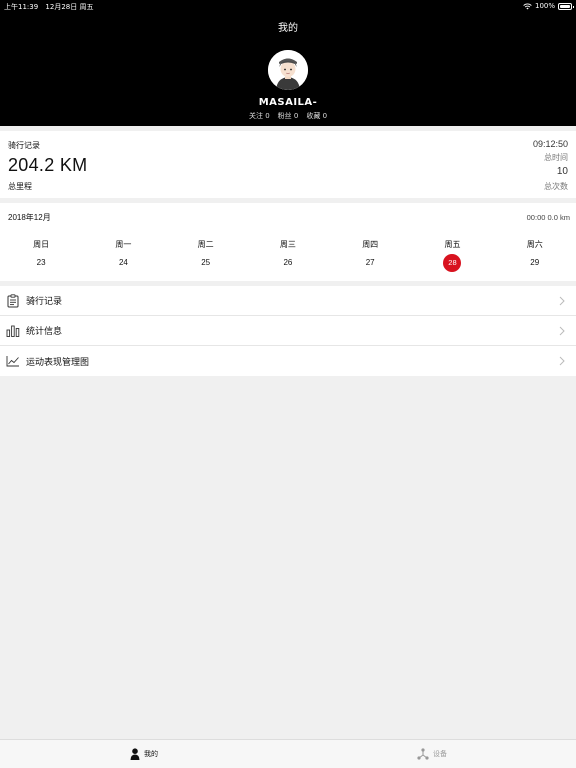 Image resolution: width=576 pixels, height=768 pixels. What do you see at coordinates (550, 144) in the screenshot?
I see `total-time: 09:12:50` at bounding box center [550, 144].